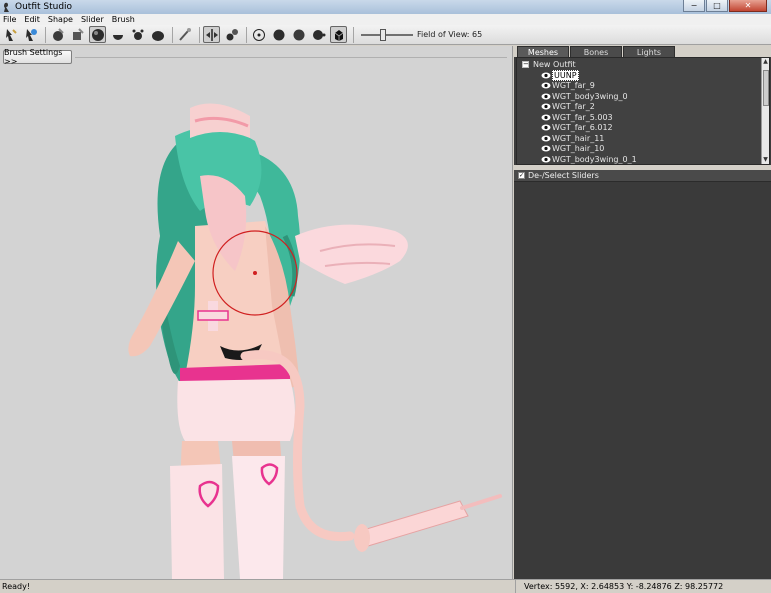 Image resolution: width=771 pixels, height=593 pixels. I want to click on vertex-view-icon, so click(258, 34).